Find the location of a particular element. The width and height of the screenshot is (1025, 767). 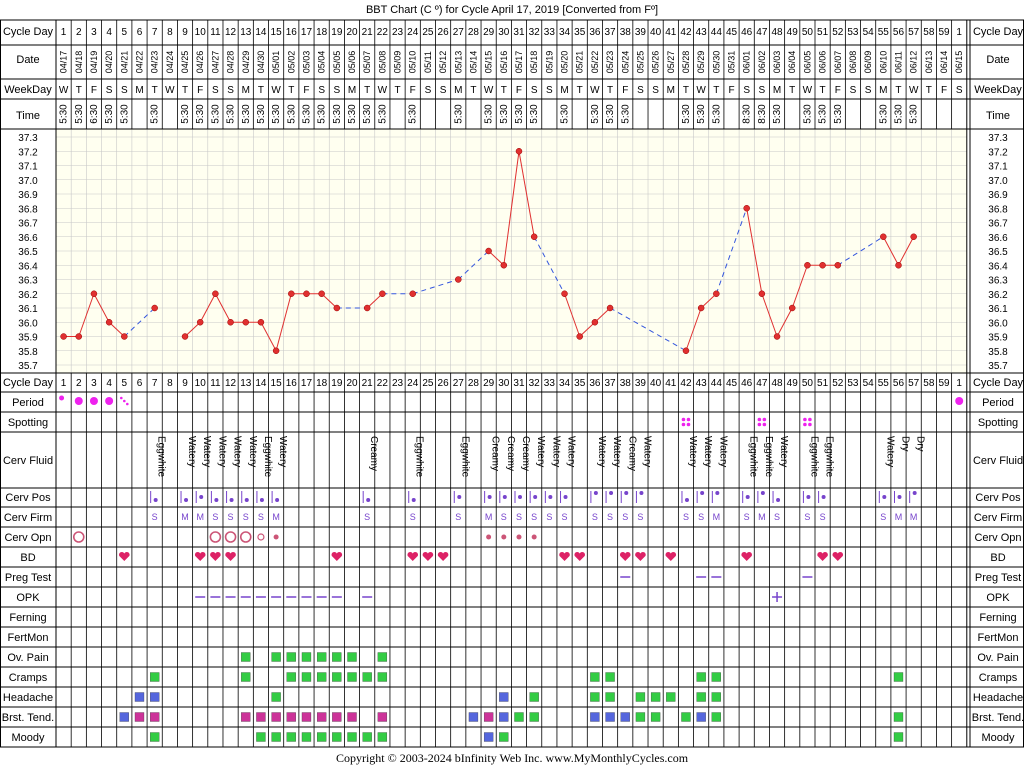

cycle-day-cell-lower: 59 is located at coordinates (944, 383).